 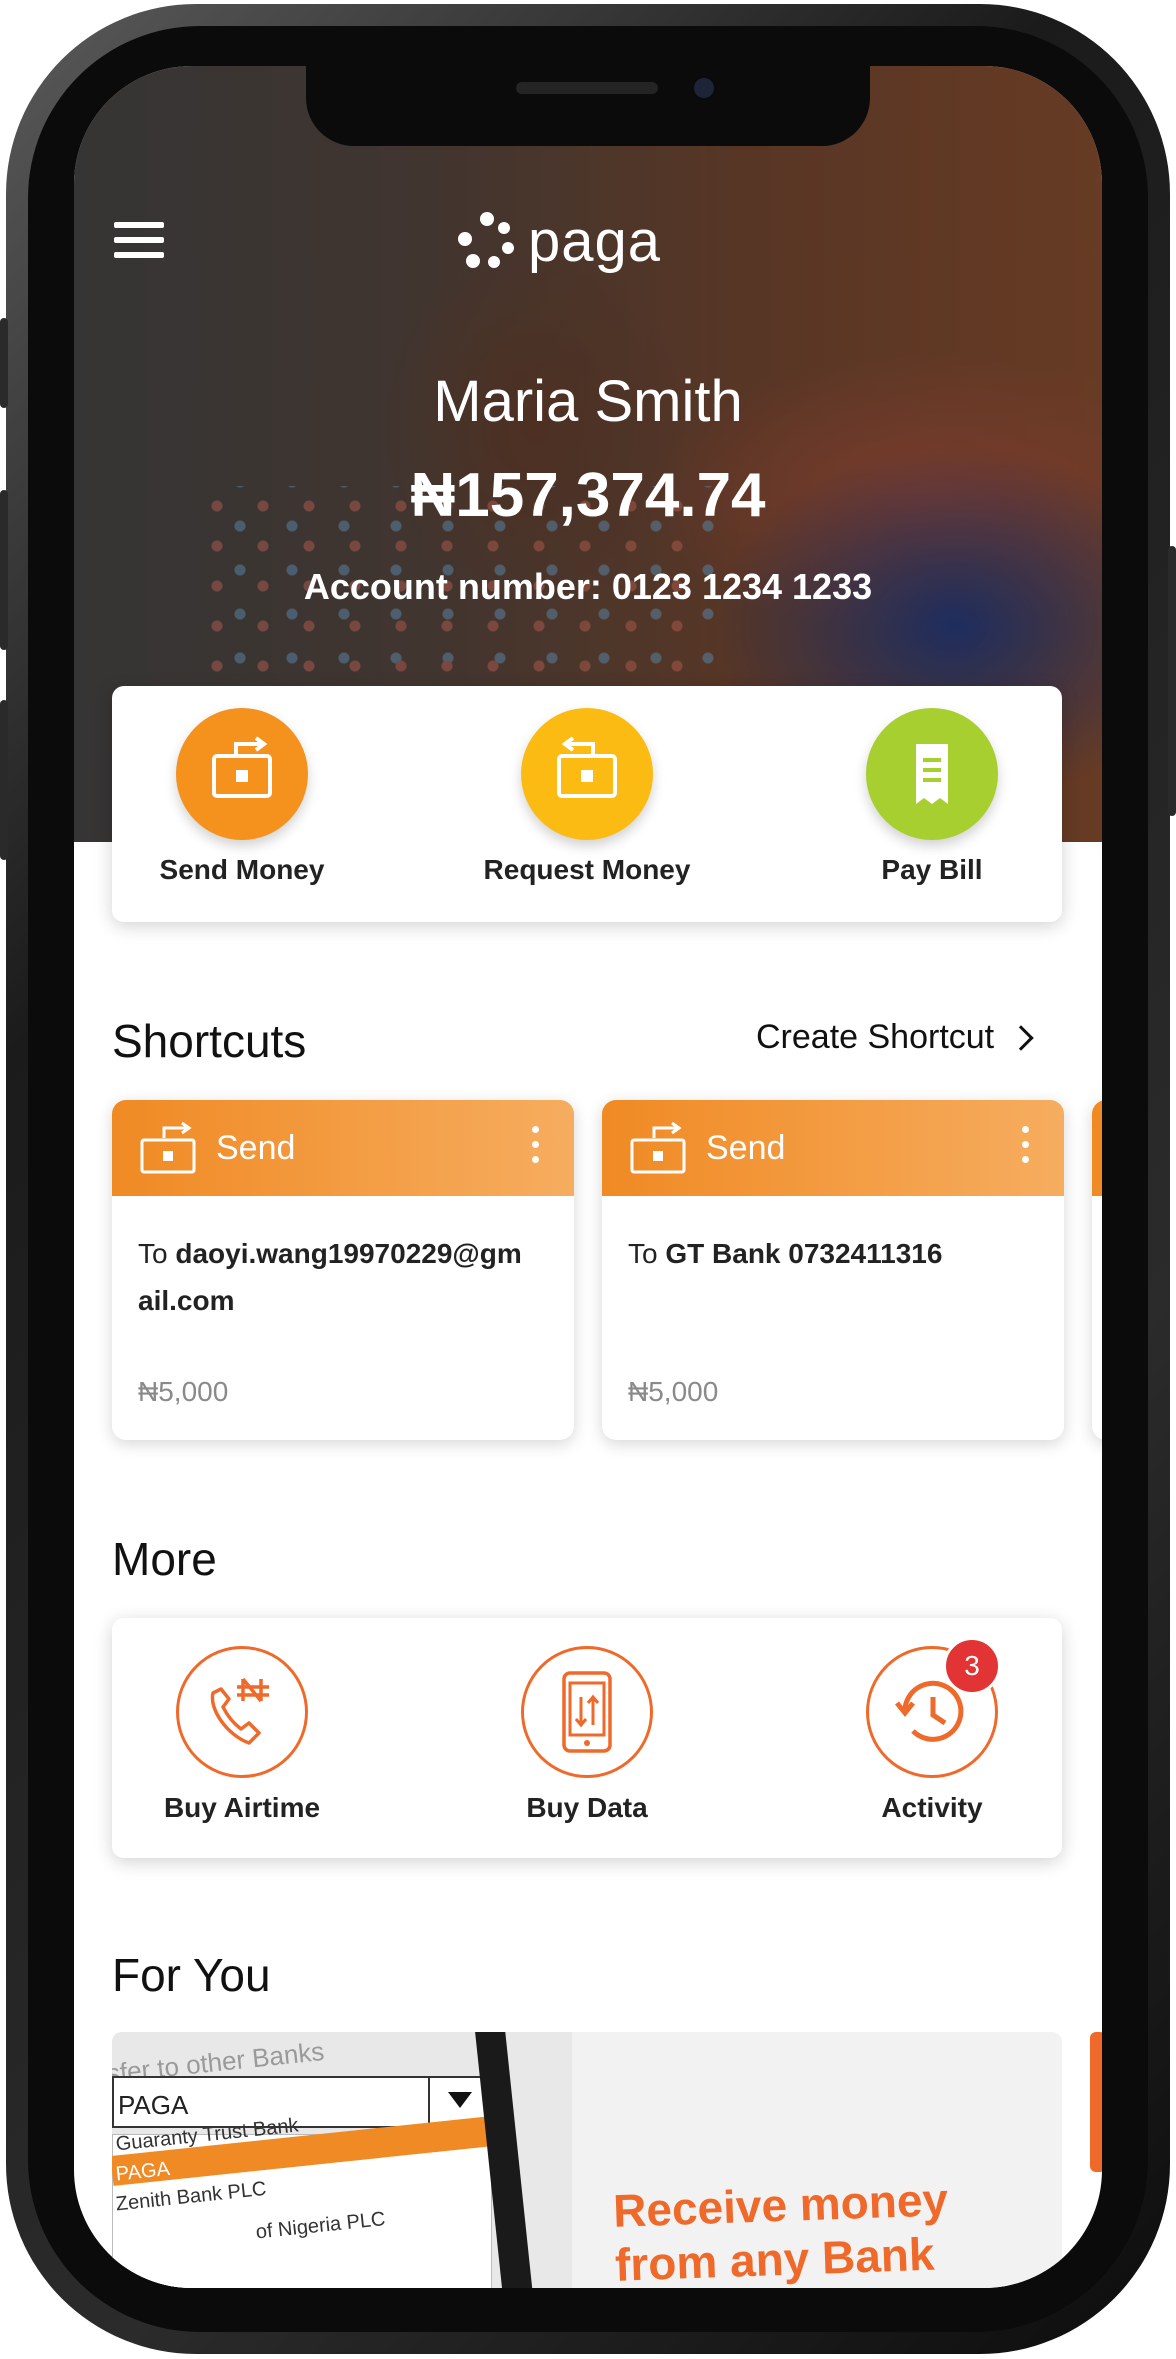 I want to click on pay-bill-button: Pay Bill, so click(x=932, y=797).